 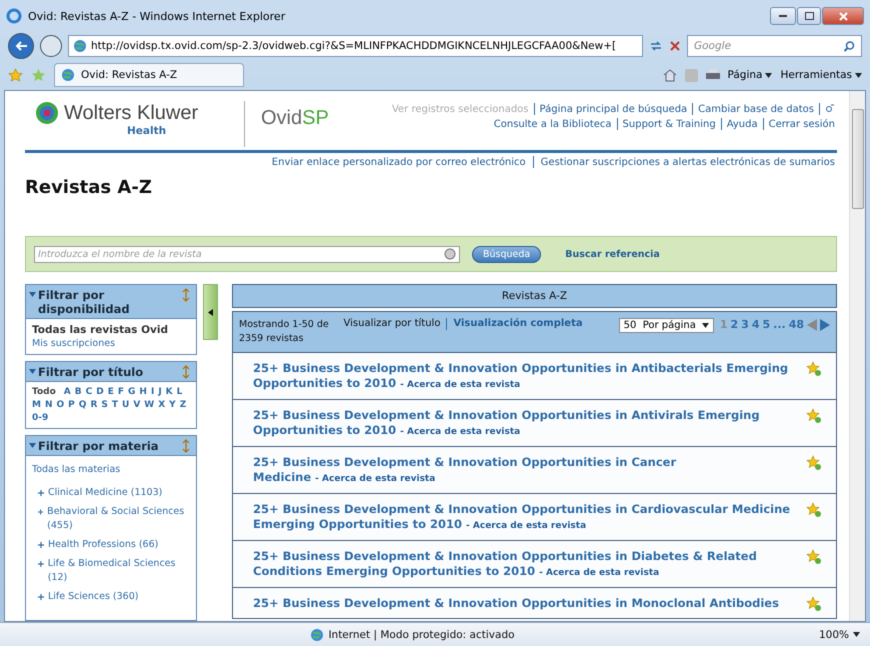 What do you see at coordinates (669, 75) in the screenshot?
I see `home-icon` at bounding box center [669, 75].